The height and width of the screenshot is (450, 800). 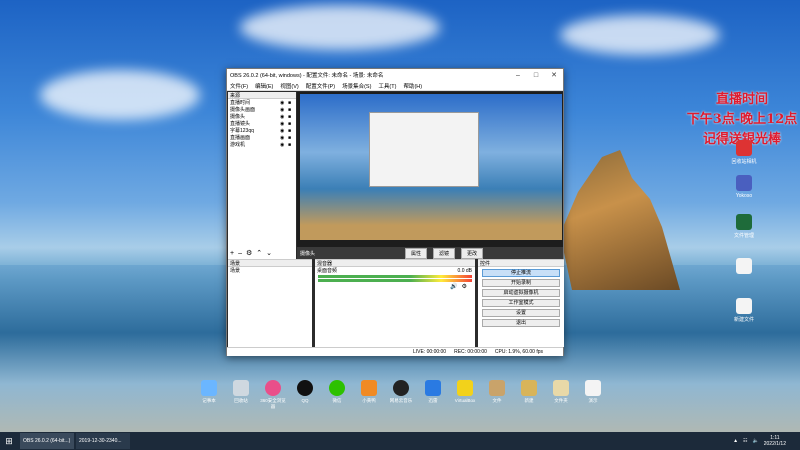 What do you see at coordinates (744, 187) in the screenshot?
I see `desktop-icon: Yokoso` at bounding box center [744, 187].